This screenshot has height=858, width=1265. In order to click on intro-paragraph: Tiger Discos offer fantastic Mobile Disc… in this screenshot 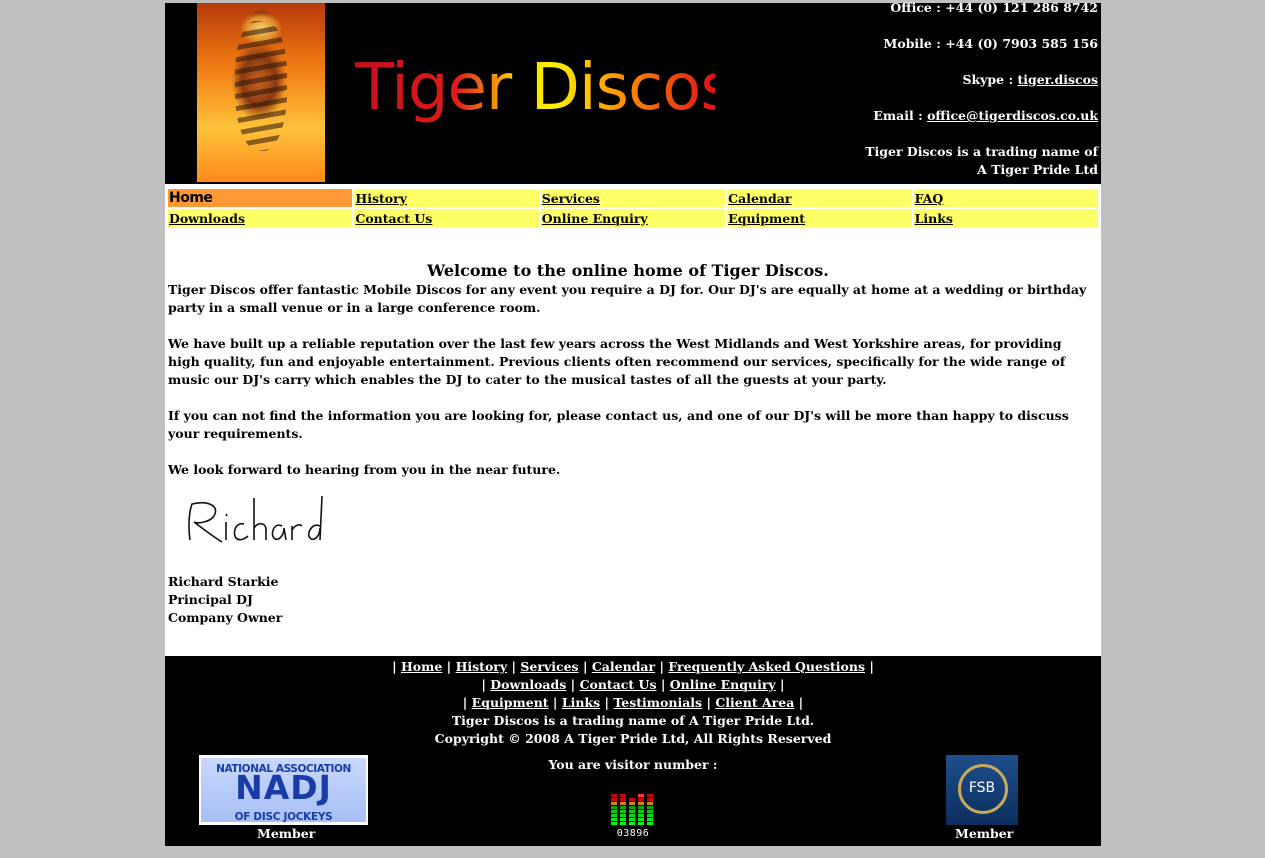, I will do `click(627, 298)`.